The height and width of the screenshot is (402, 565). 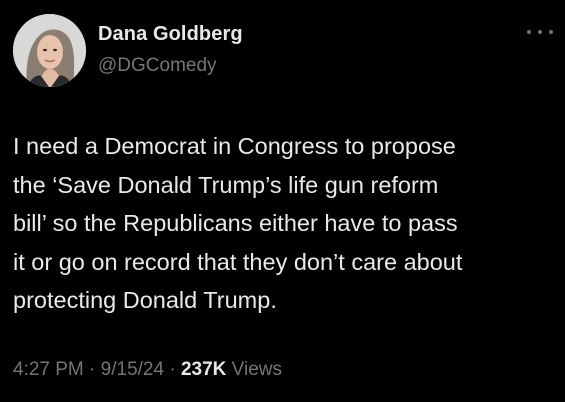 I want to click on tweet-date: 9/15/24, so click(x=132, y=369).